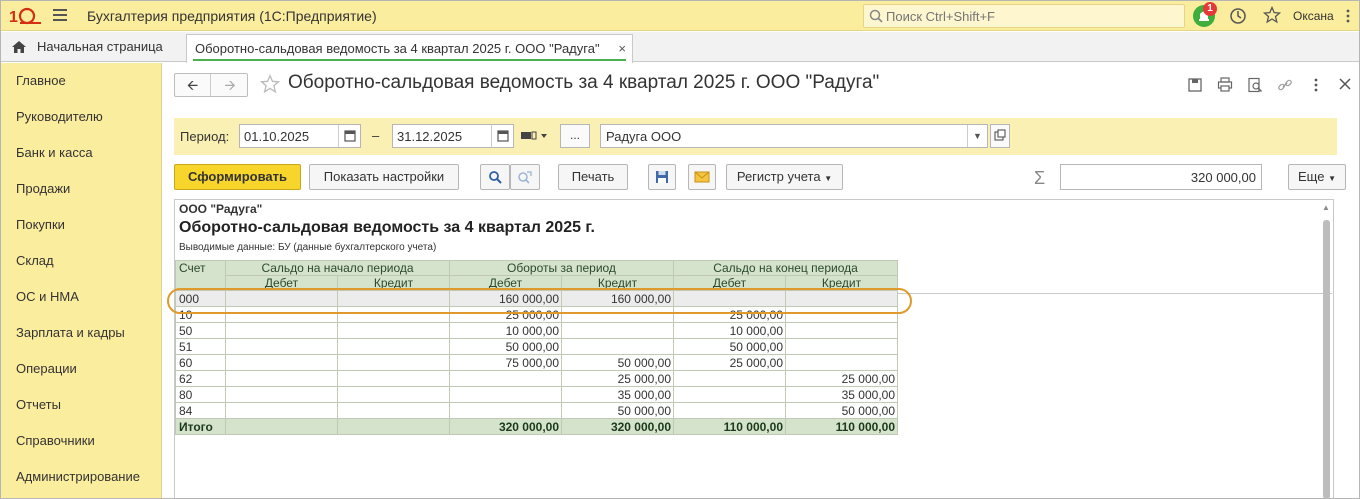  What do you see at coordinates (1225, 85) in the screenshot?
I see `print-icon` at bounding box center [1225, 85].